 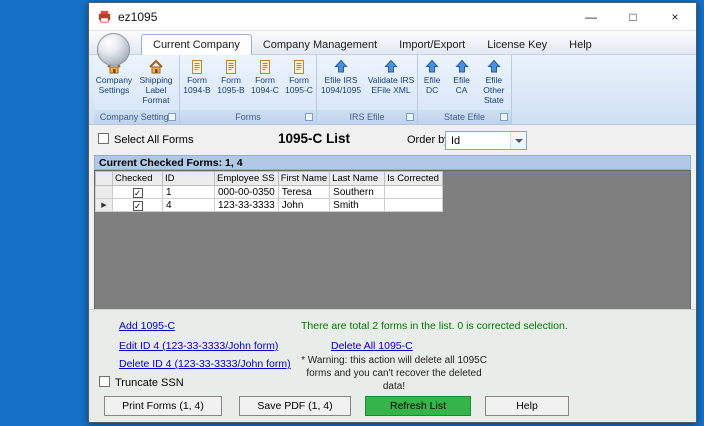 I want to click on ribbon-button-label: Efile IRS 1094/1095, so click(x=341, y=85).